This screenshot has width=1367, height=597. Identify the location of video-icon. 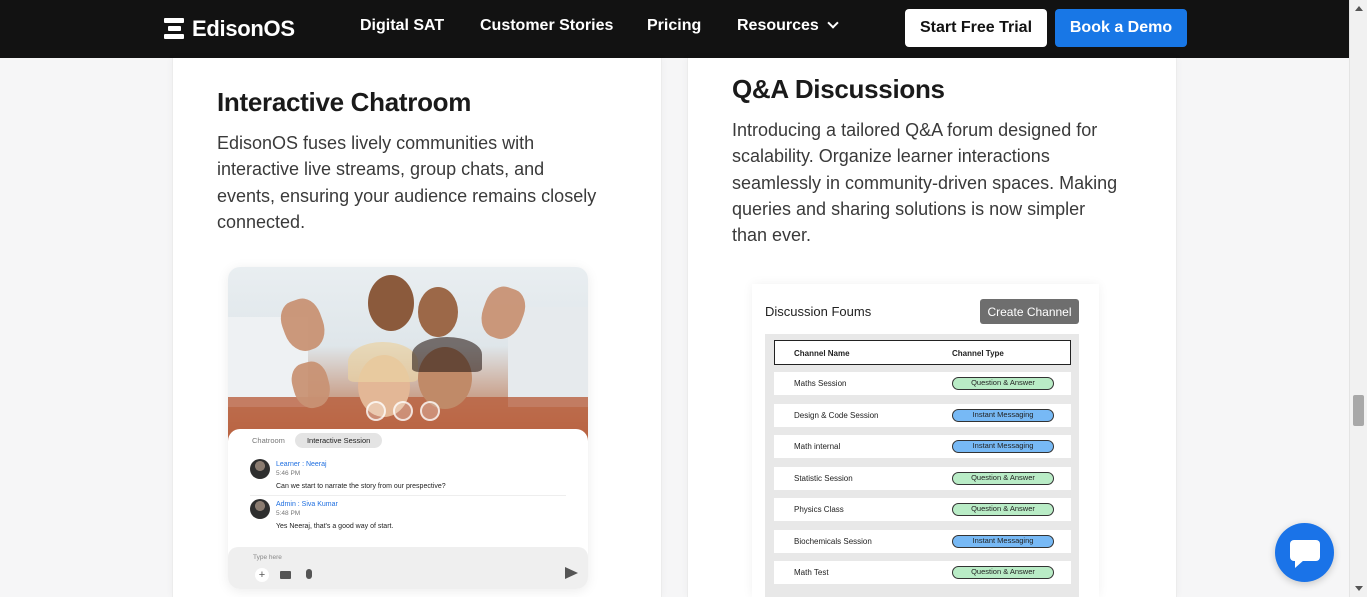
(285, 575).